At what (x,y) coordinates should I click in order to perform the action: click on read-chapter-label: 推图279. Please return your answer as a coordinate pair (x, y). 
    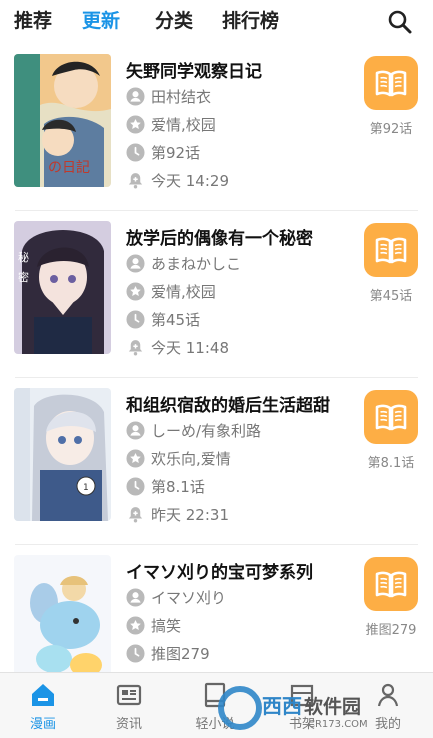
    Looking at the image, I should click on (391, 630).